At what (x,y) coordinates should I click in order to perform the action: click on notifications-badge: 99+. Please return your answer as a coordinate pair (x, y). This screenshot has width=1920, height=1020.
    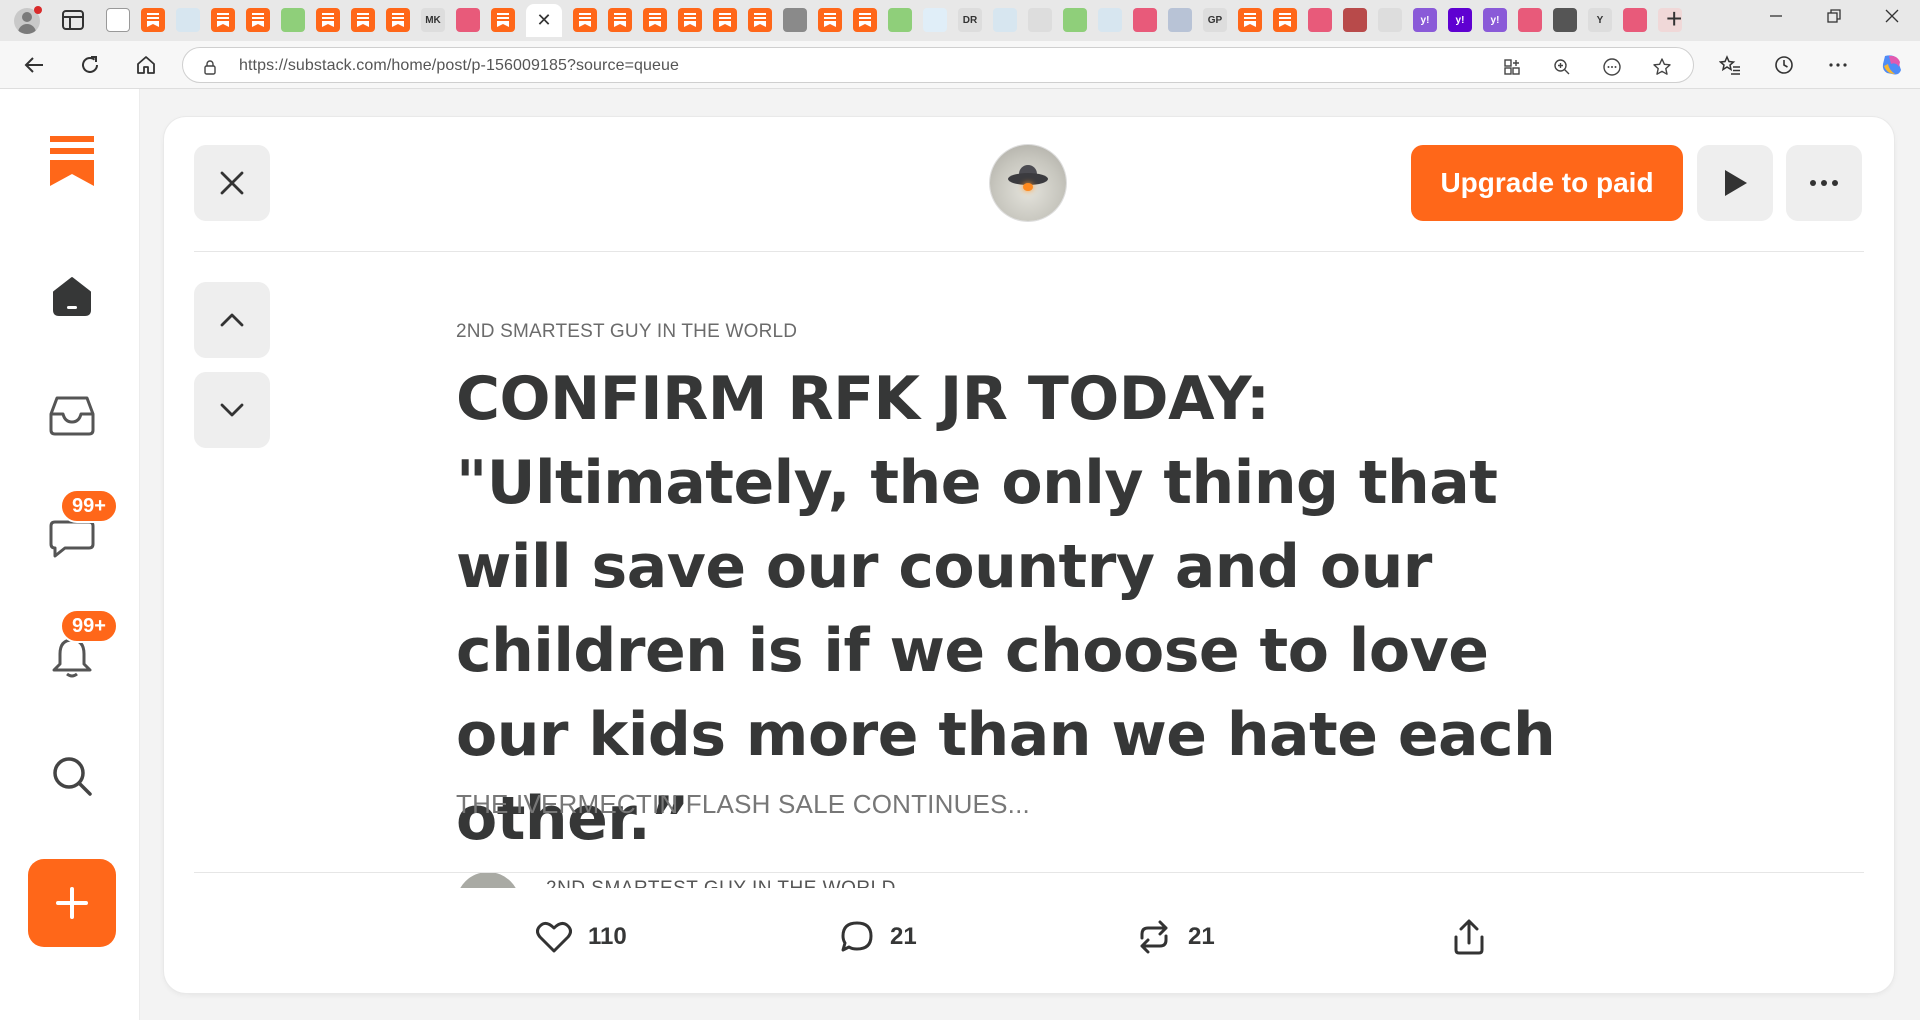
    Looking at the image, I should click on (89, 626).